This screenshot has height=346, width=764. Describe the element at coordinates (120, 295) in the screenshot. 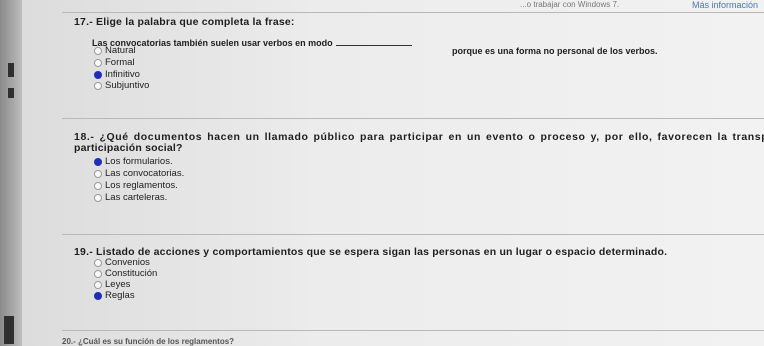

I see `option-label: Reglas` at that location.